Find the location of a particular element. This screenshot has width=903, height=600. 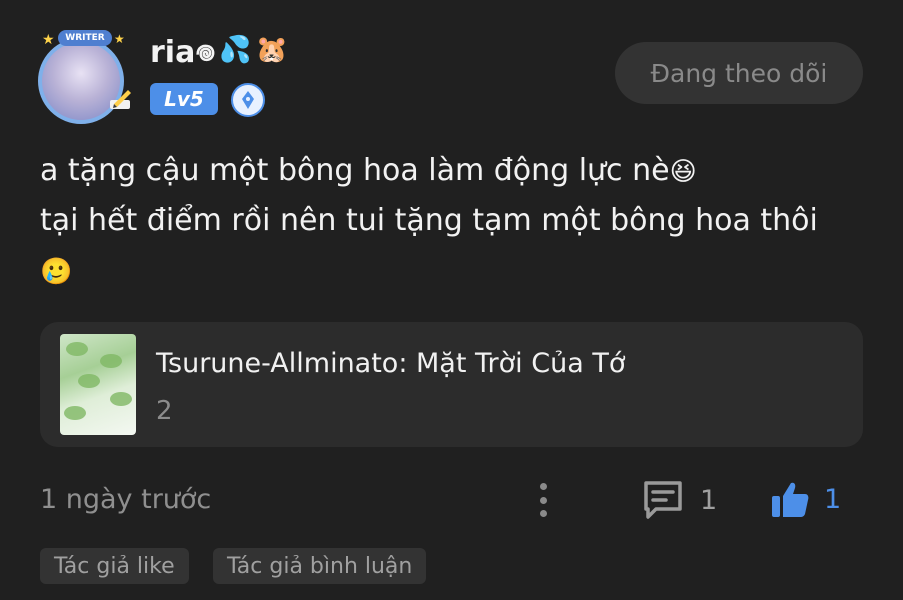

story-thumbnail is located at coordinates (98, 384).